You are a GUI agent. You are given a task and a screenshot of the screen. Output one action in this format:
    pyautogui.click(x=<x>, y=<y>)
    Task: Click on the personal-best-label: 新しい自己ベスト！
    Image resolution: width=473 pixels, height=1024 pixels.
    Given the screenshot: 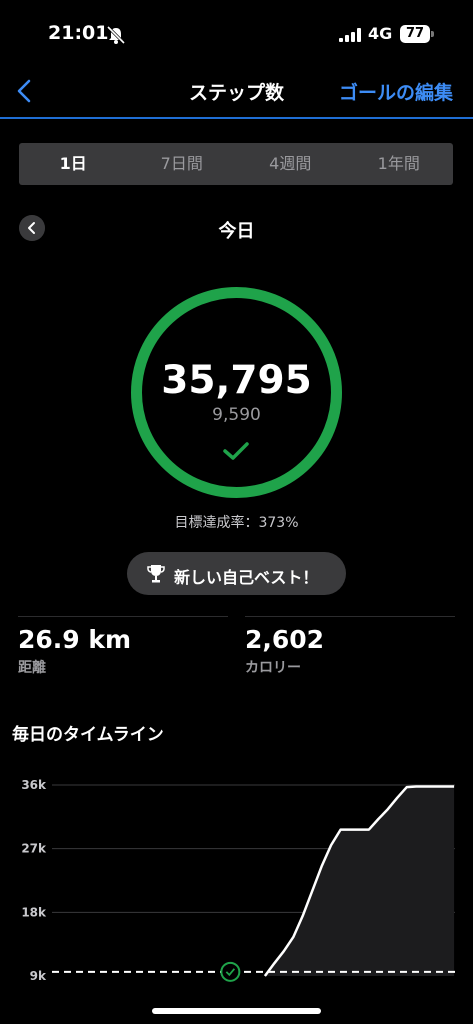 What is the action you would take?
    pyautogui.click(x=246, y=577)
    